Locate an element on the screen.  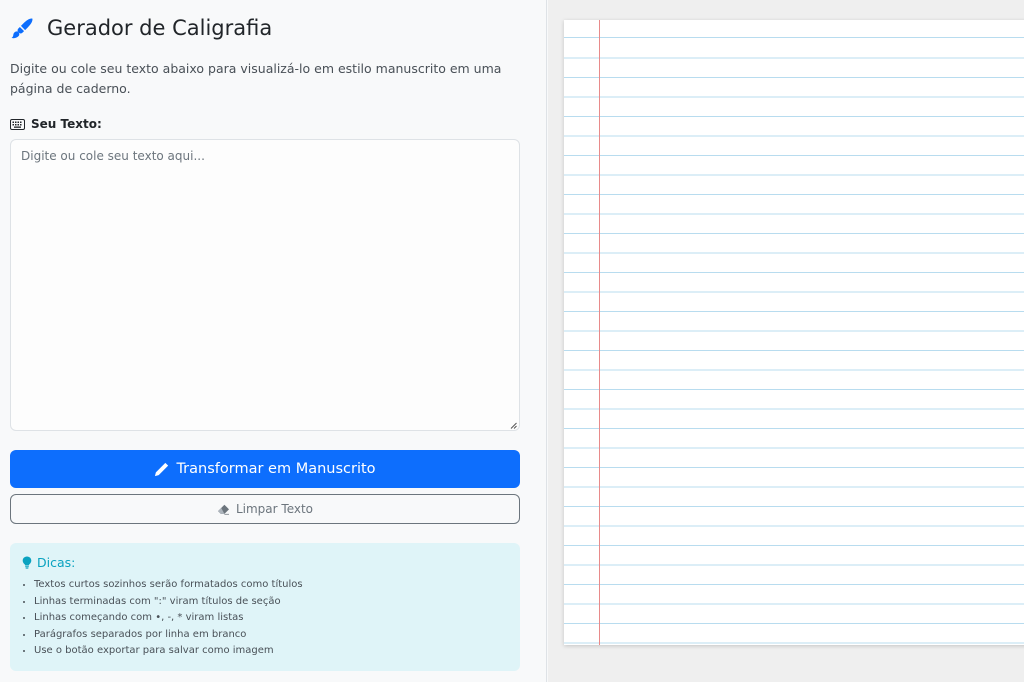
tips-heading: Dicas: is located at coordinates (48, 562).